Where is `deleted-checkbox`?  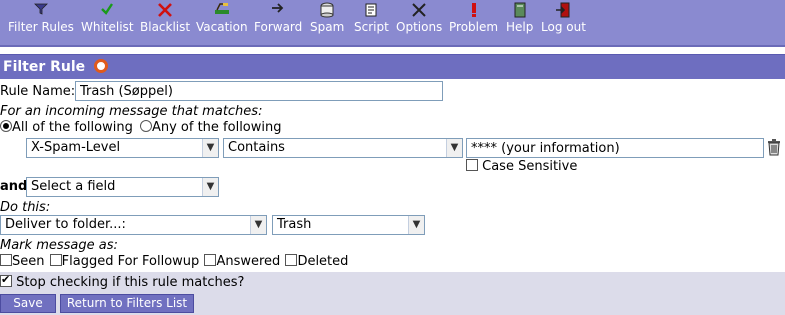 deleted-checkbox is located at coordinates (291, 260).